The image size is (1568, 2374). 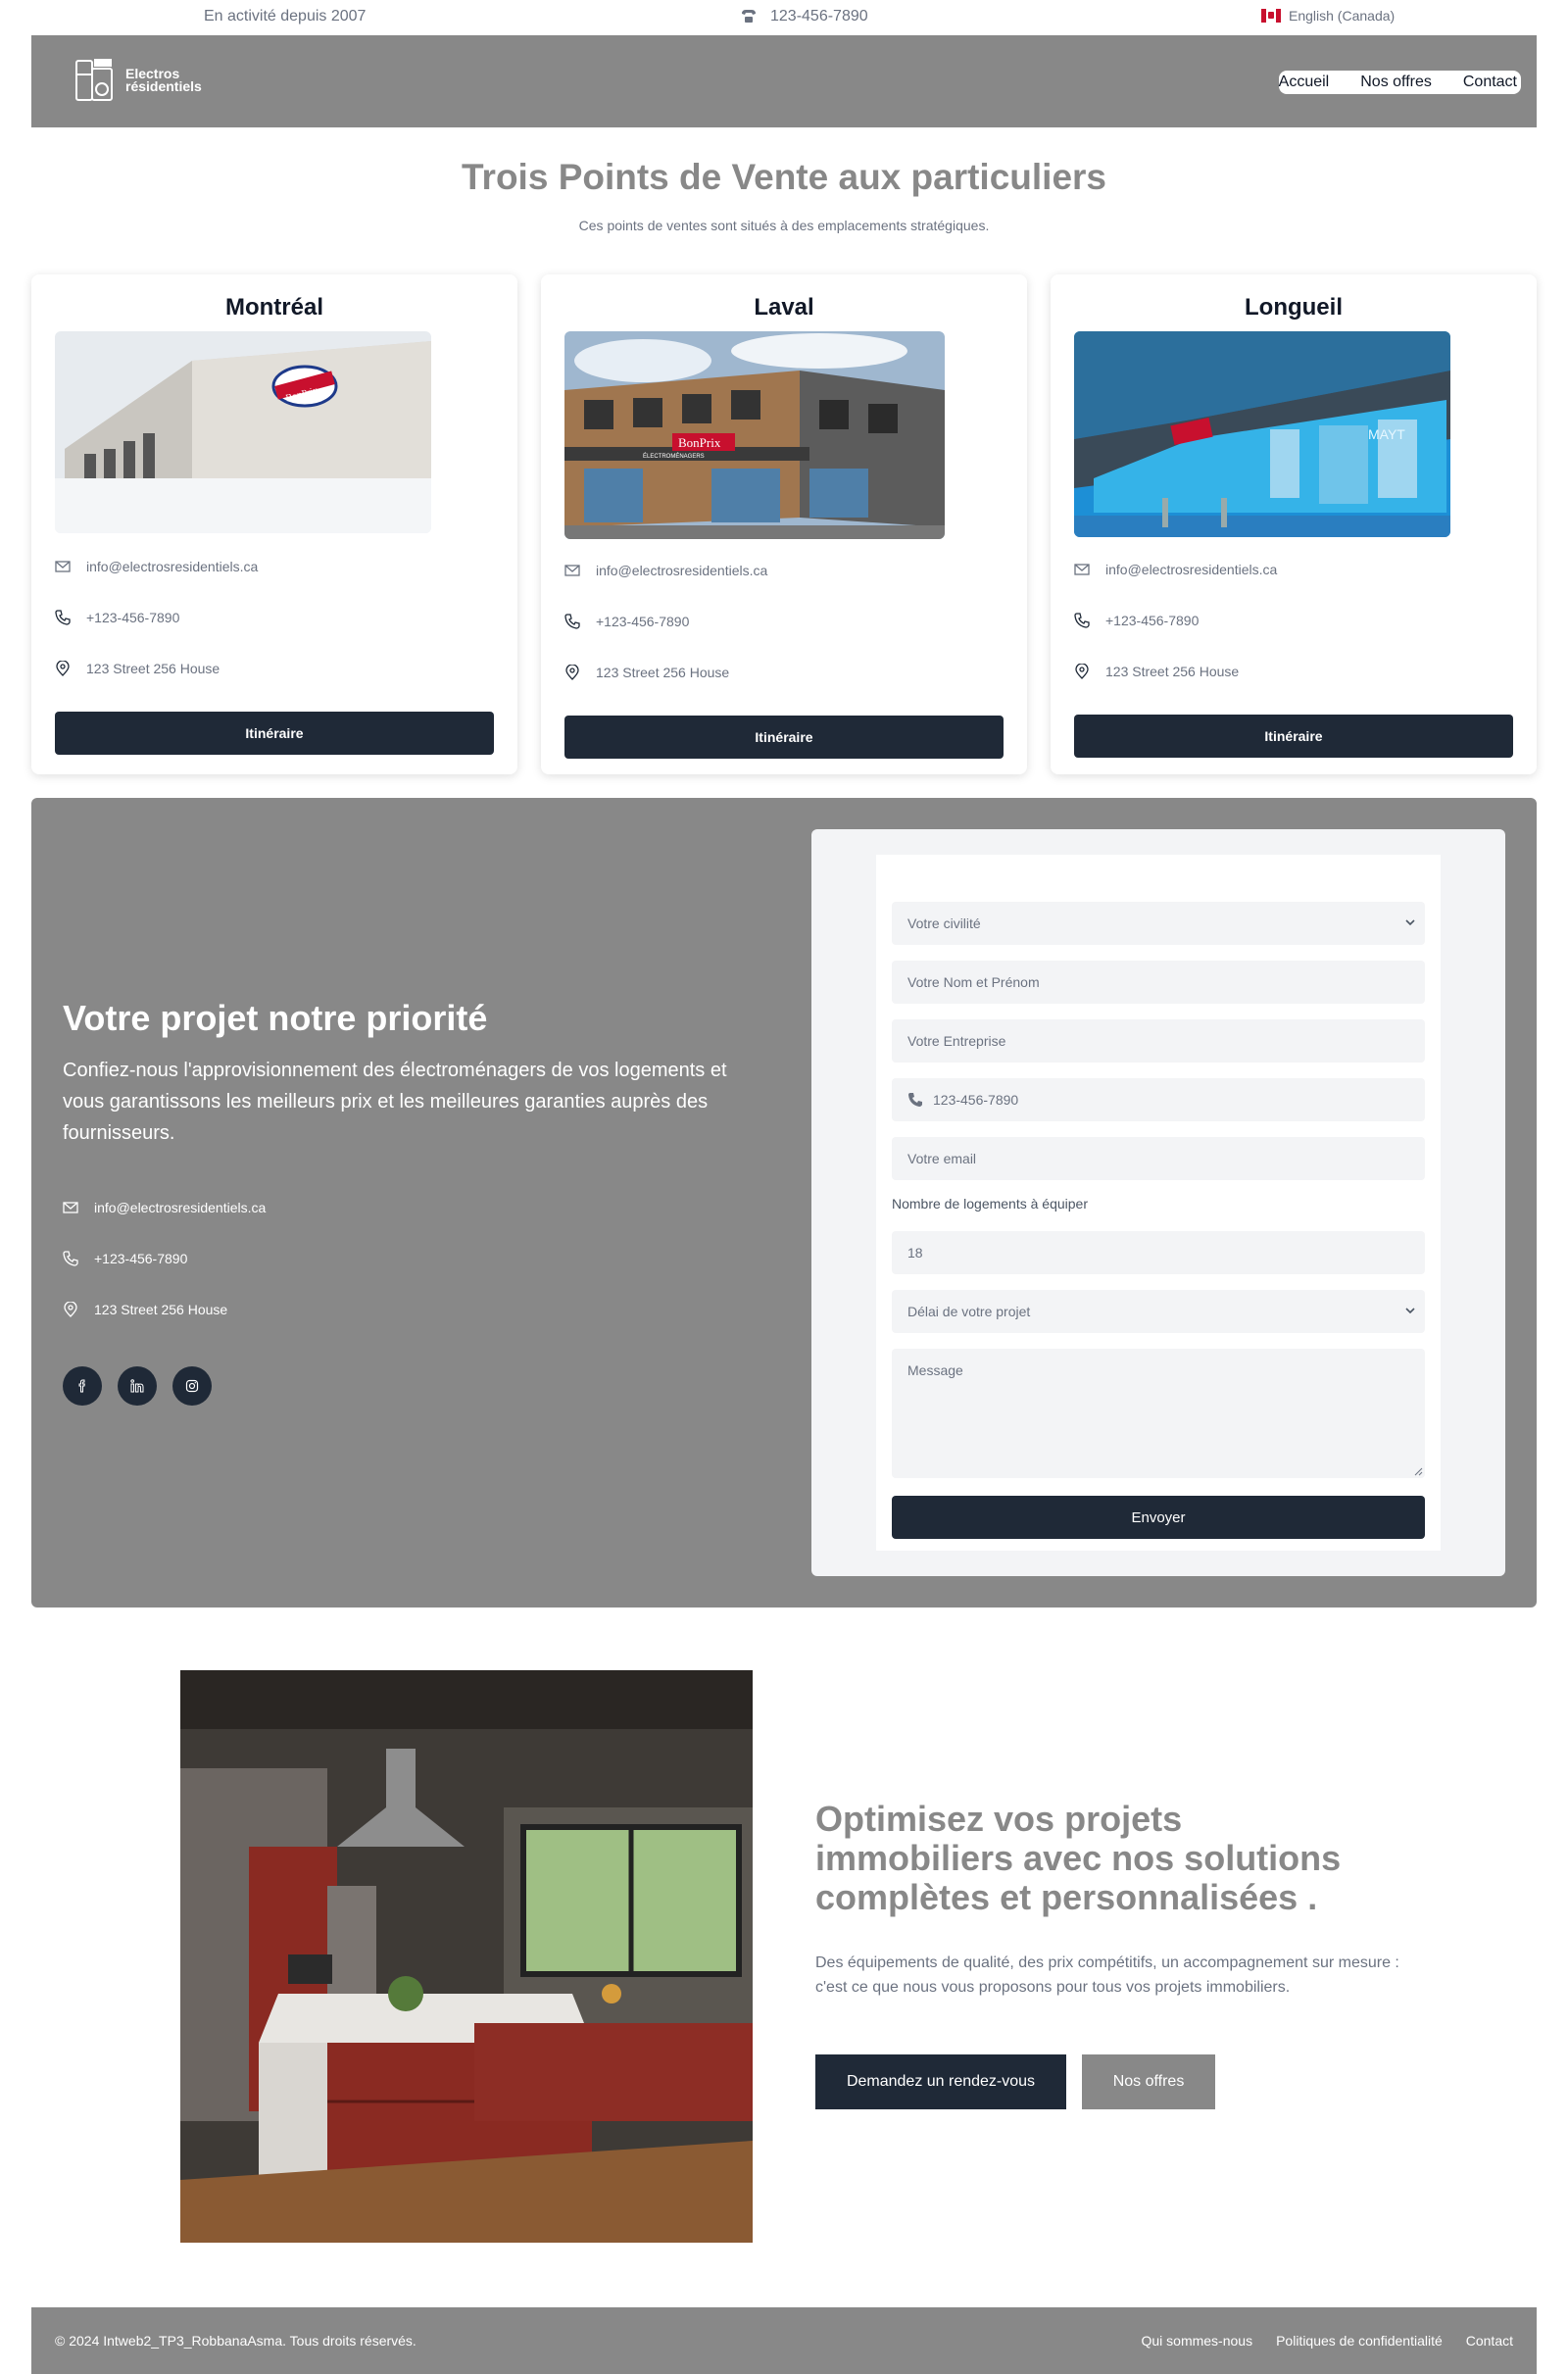 What do you see at coordinates (1158, 1099) in the screenshot?
I see `phone-field: 123-456-7890` at bounding box center [1158, 1099].